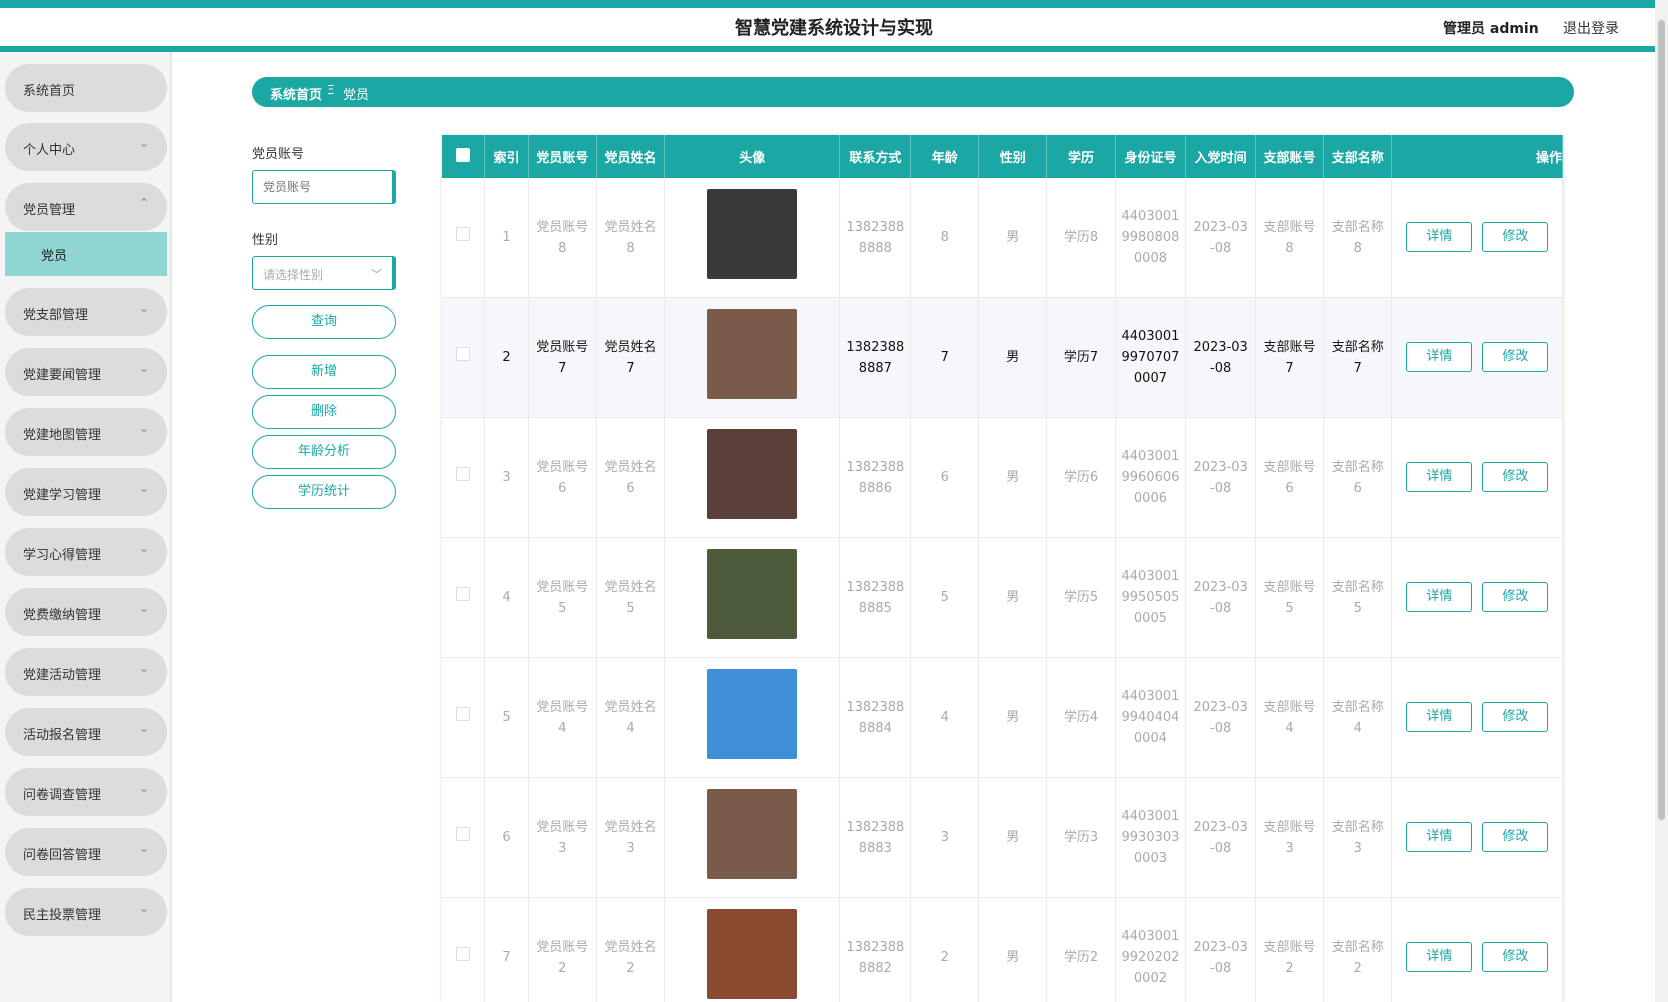 Image resolution: width=1668 pixels, height=1002 pixels. I want to click on query-button: 查询, so click(324, 322).